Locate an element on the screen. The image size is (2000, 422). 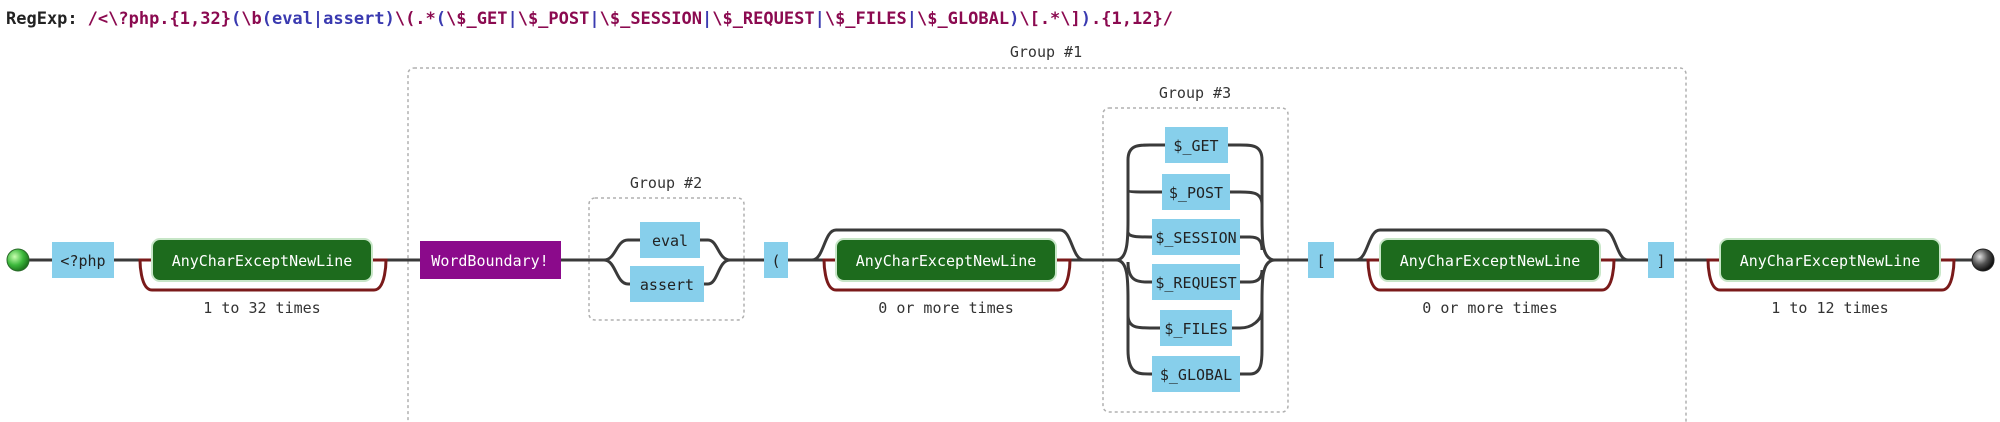
svg-text: $_FILES is located at coordinates (1195, 329).